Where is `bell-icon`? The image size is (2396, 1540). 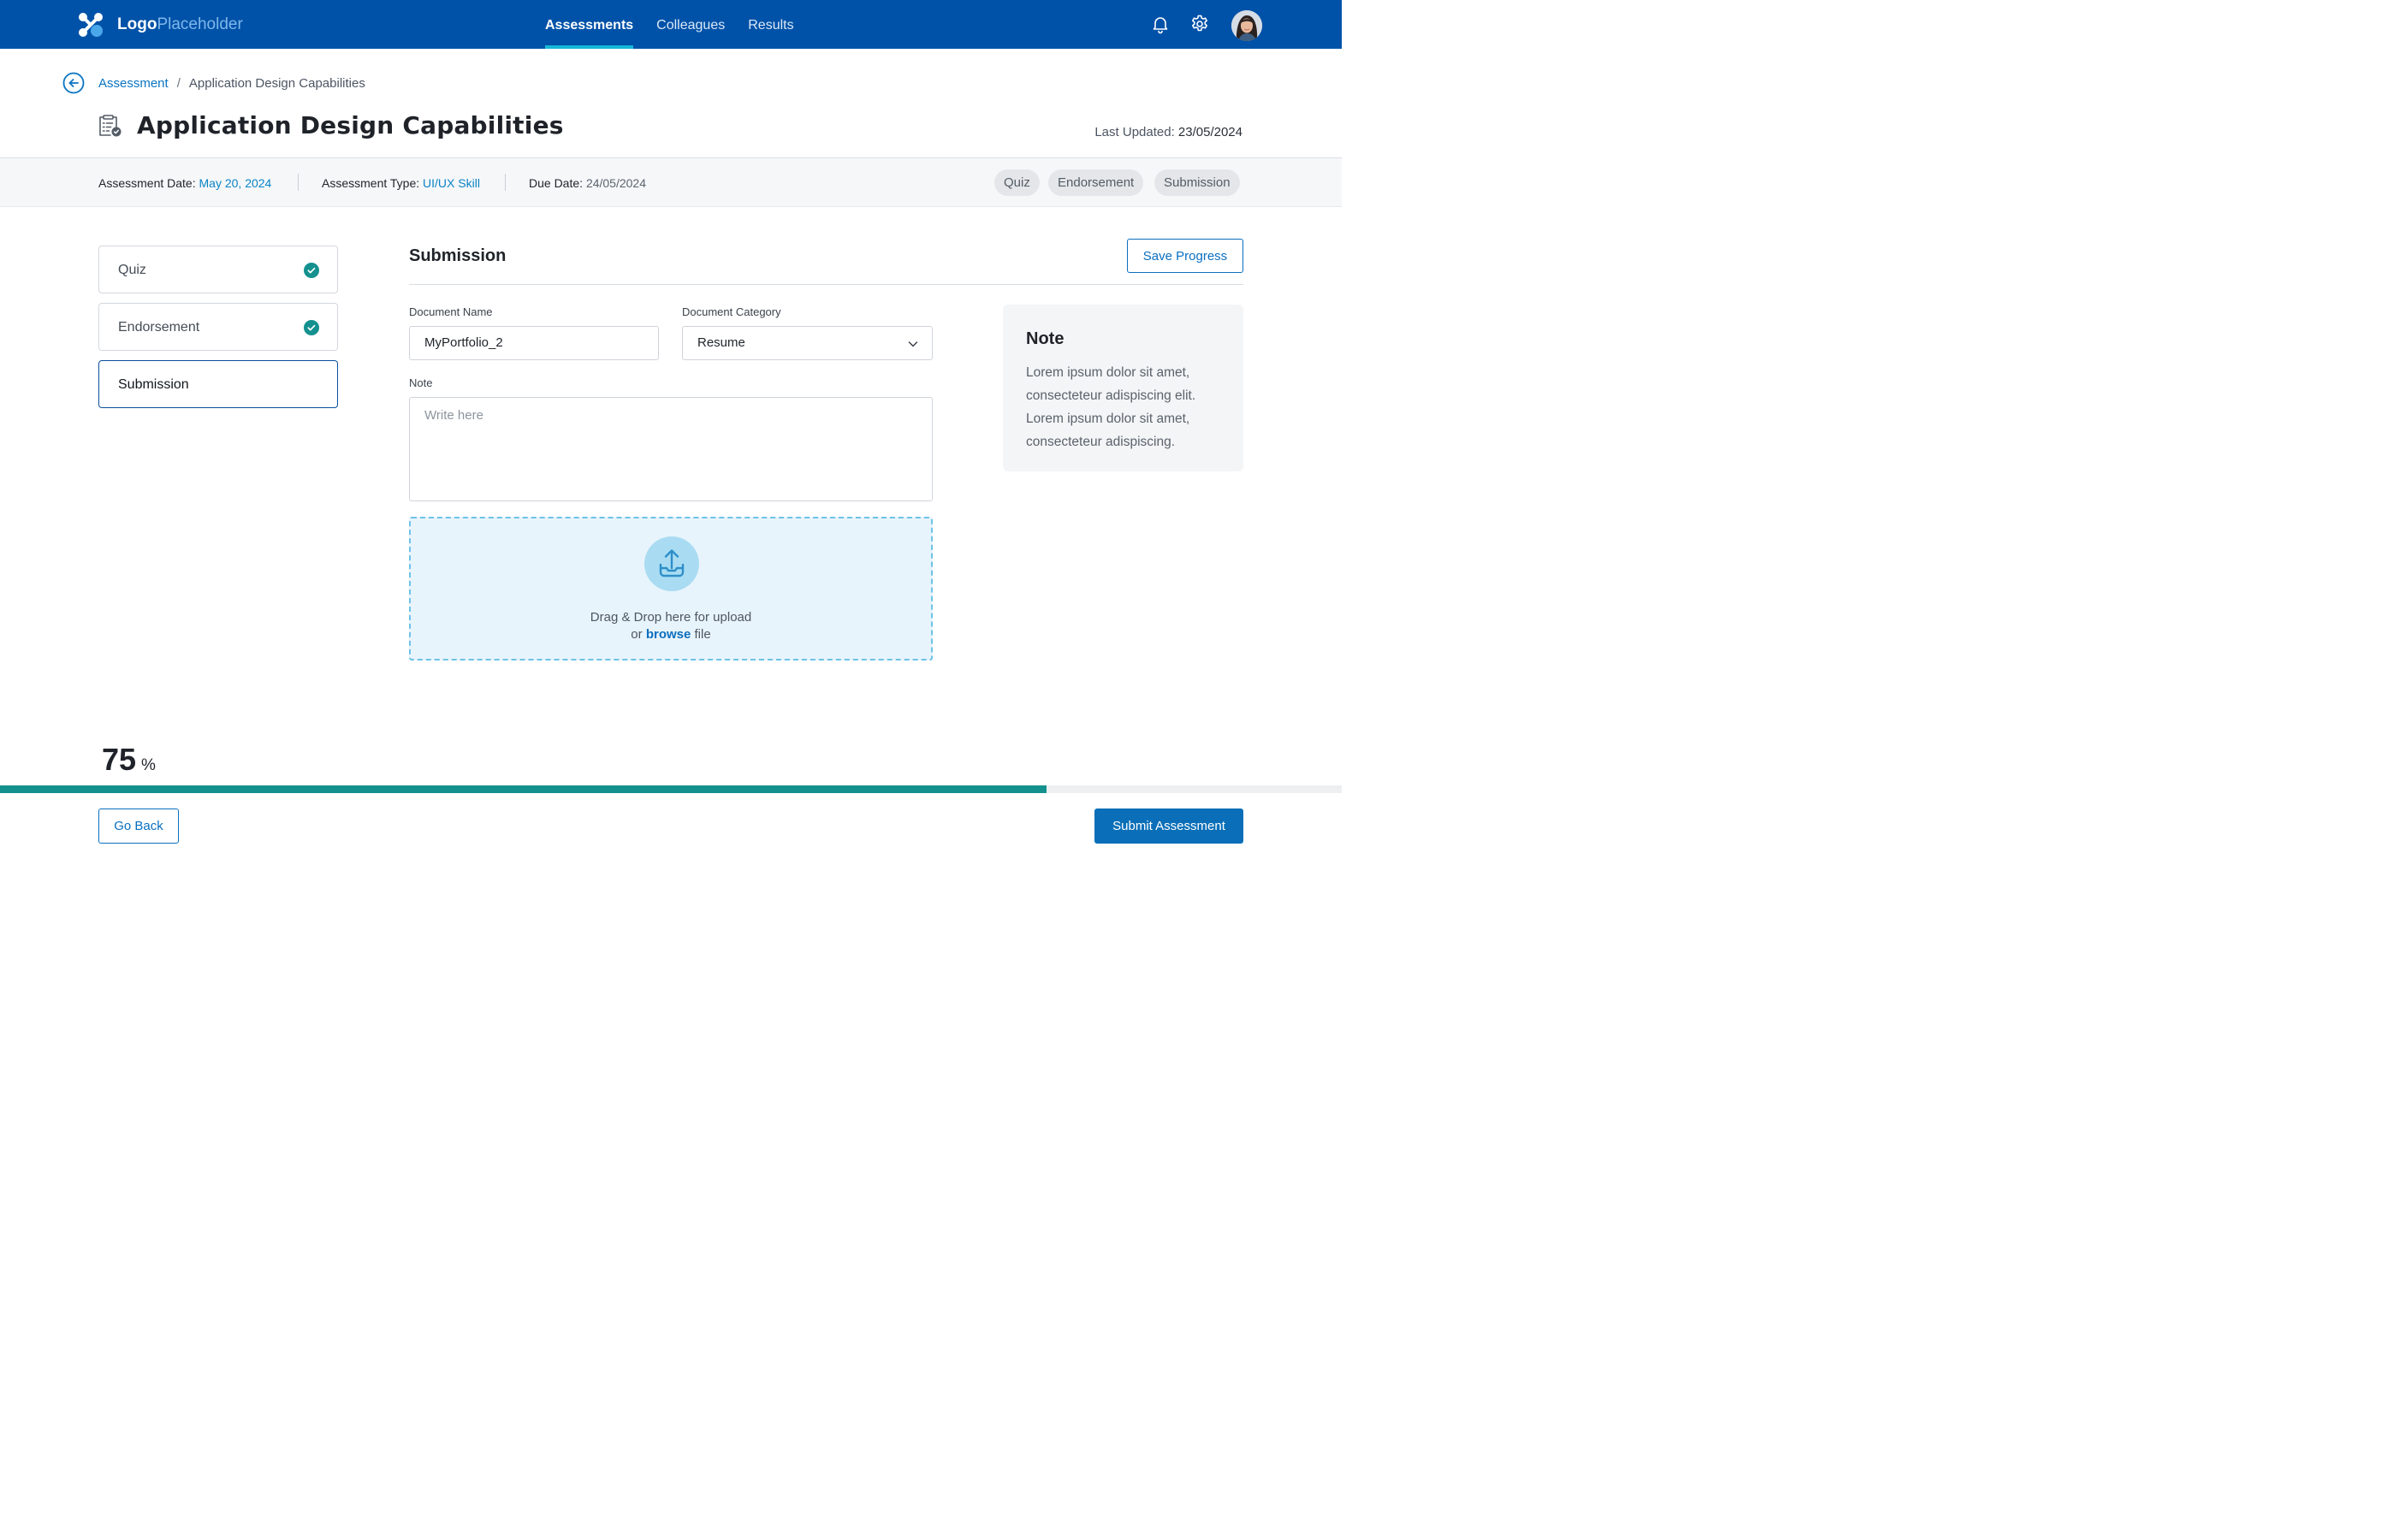 bell-icon is located at coordinates (1160, 24).